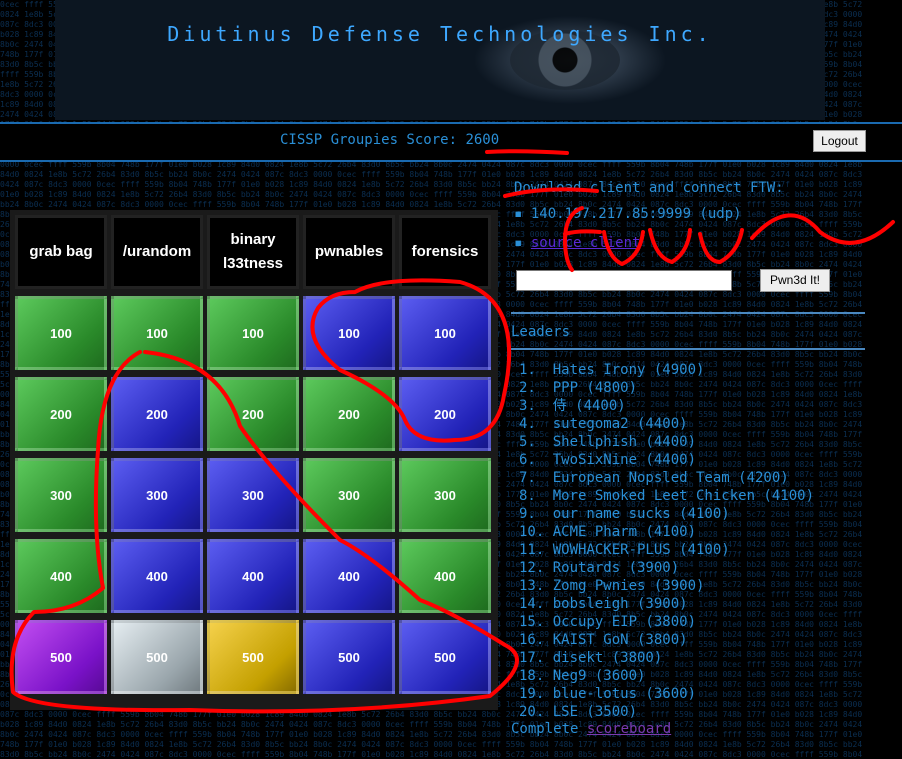 Image resolution: width=902 pixels, height=759 pixels. I want to click on score-value: 2600, so click(482, 140).